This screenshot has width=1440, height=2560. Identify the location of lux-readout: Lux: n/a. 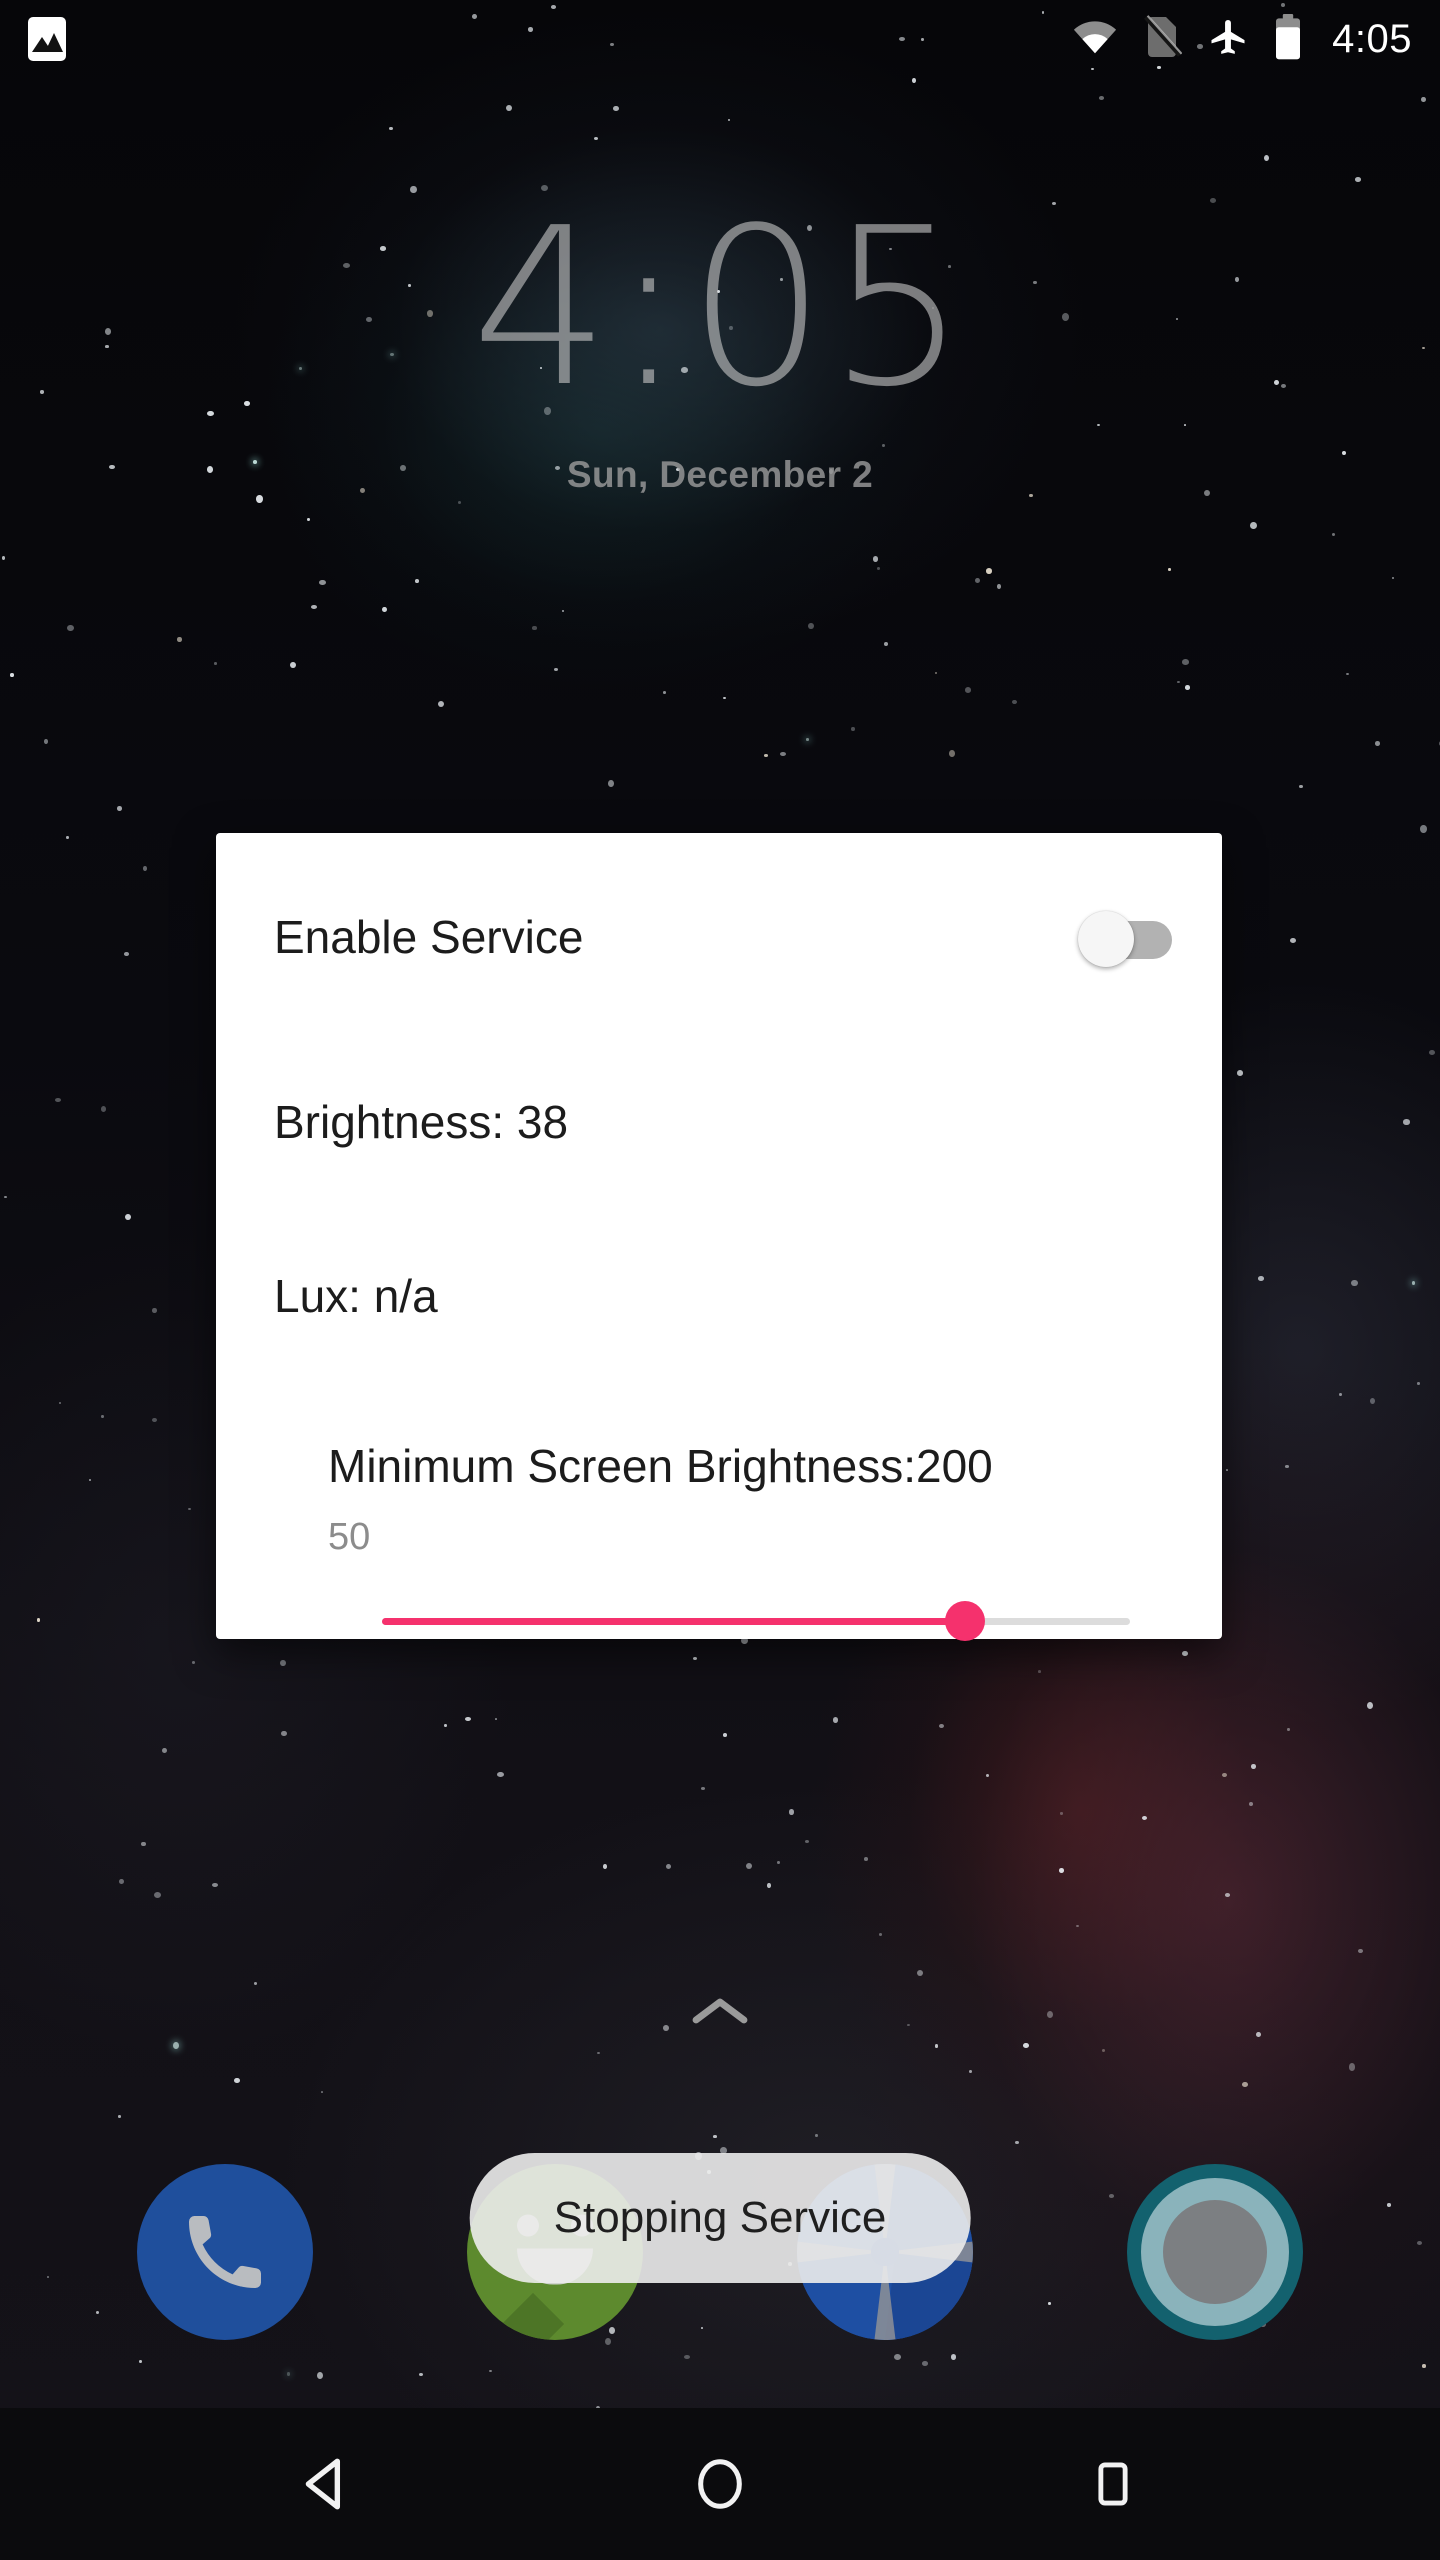
(356, 1296).